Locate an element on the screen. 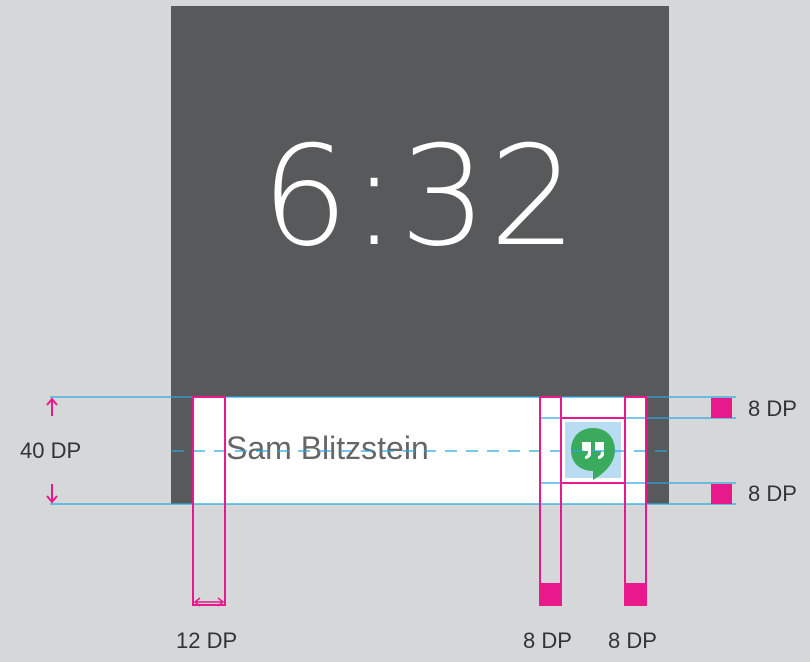  left-padding-bracket is located at coordinates (209, 501).